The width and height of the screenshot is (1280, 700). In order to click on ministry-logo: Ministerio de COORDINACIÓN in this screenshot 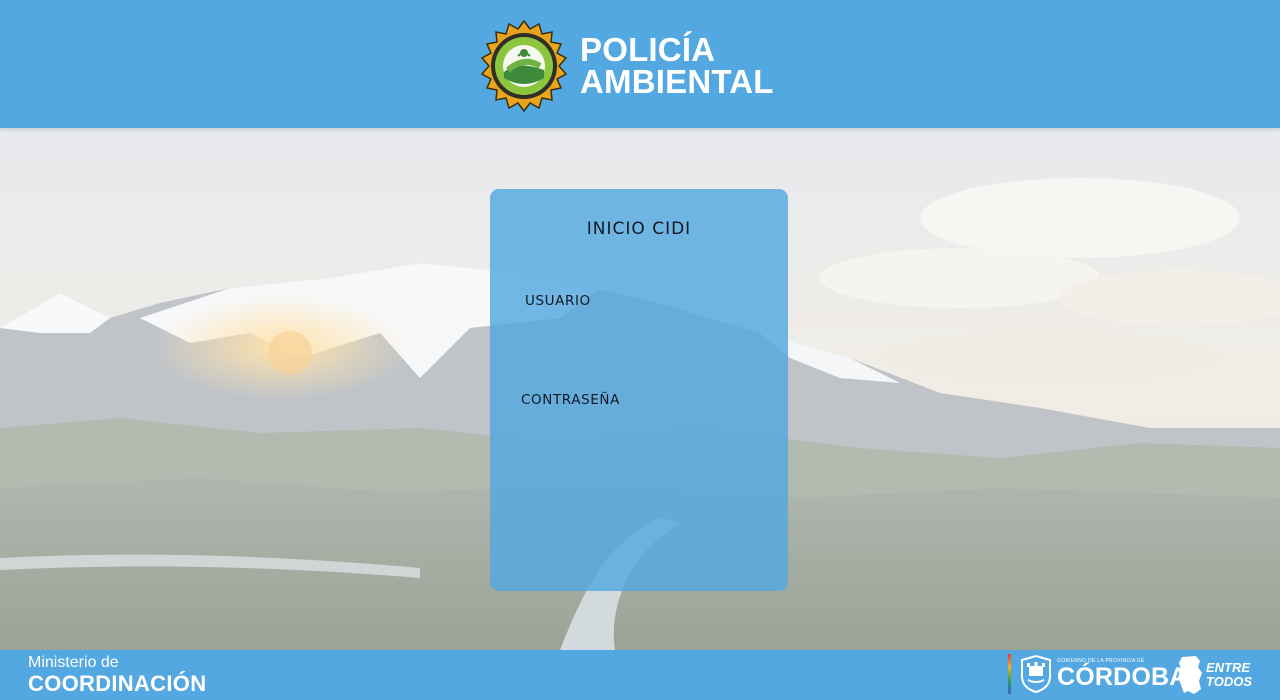, I will do `click(117, 675)`.